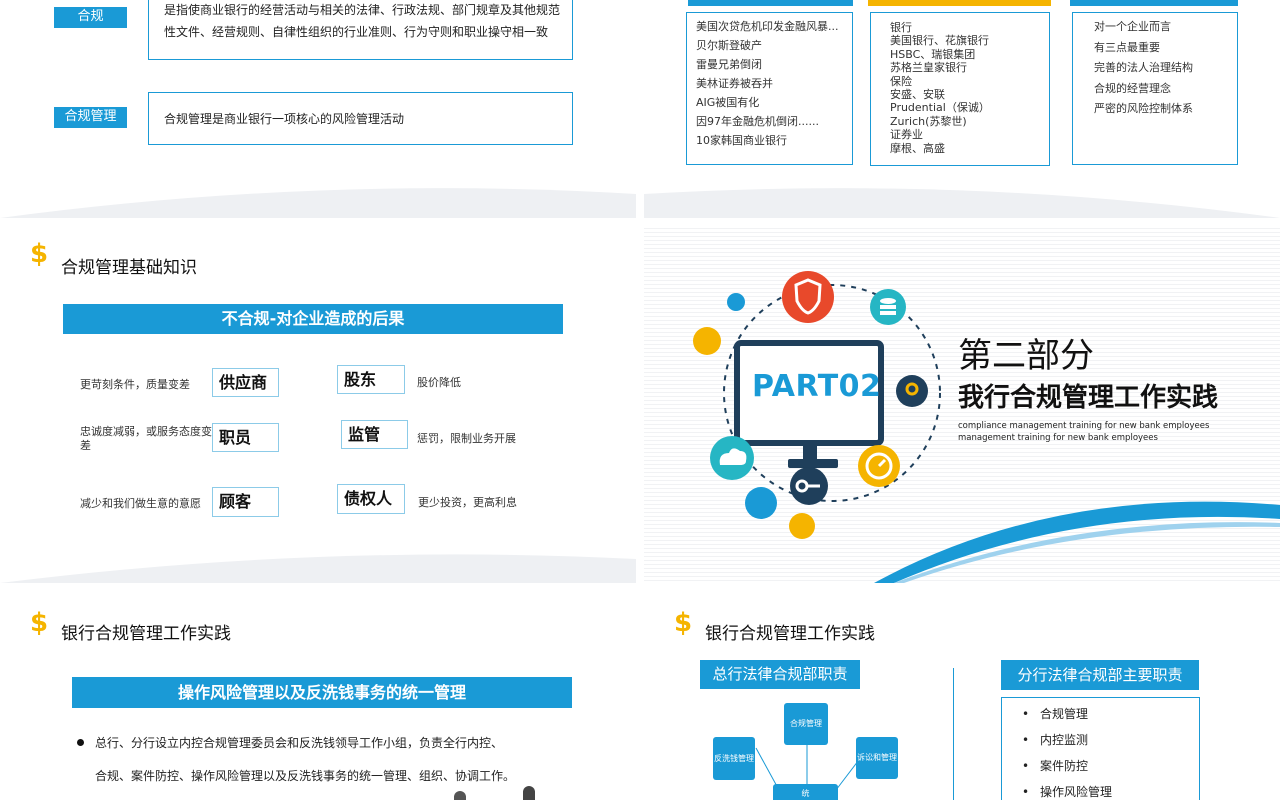  I want to click on part-label: PART02, so click(817, 386).